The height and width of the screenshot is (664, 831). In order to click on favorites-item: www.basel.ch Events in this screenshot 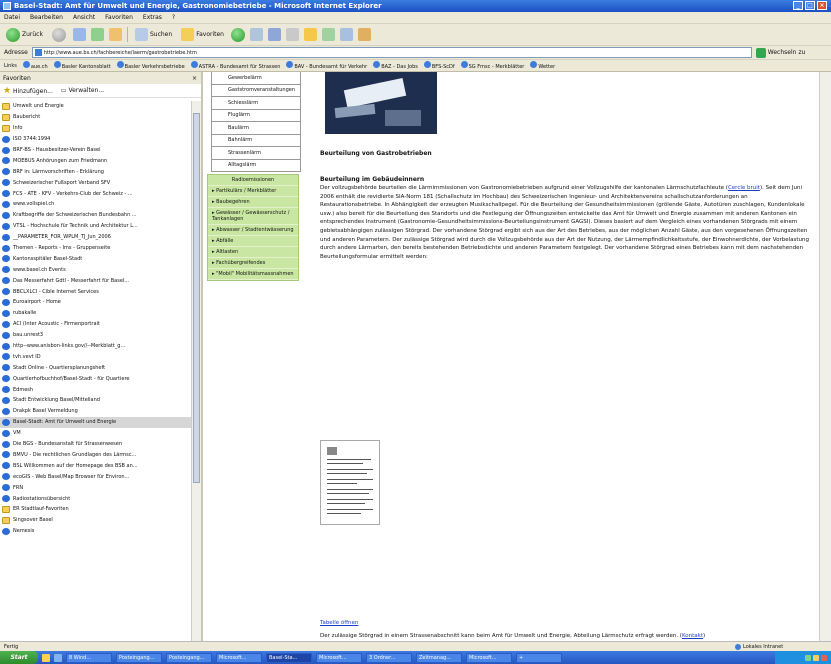, I will do `click(96, 269)`.